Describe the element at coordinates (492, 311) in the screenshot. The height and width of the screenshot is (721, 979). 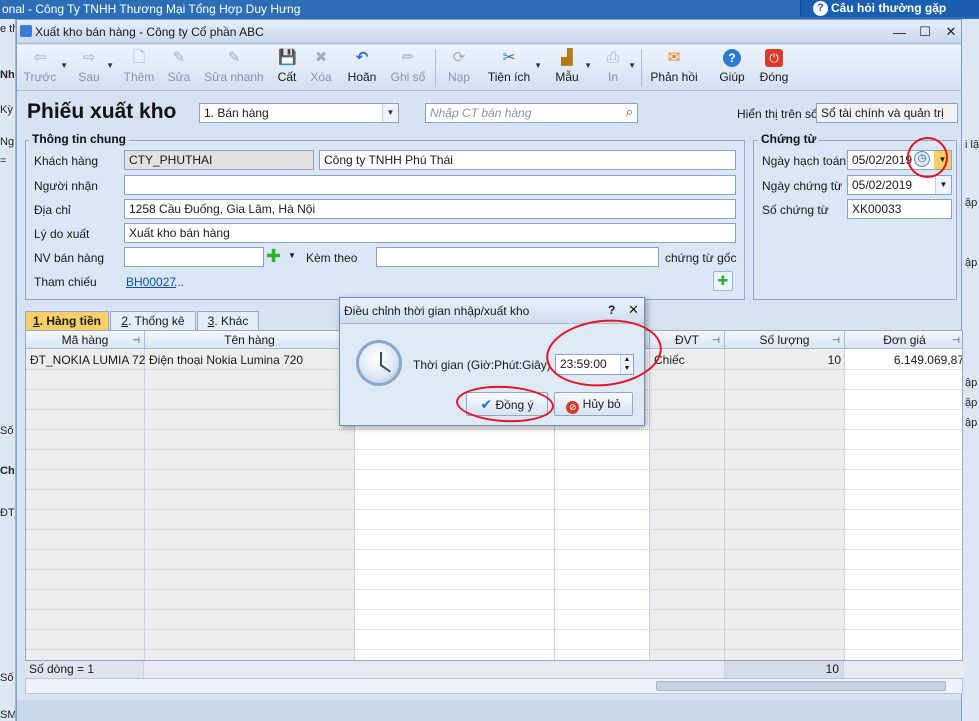
I see `dialog-title: Điều chỉnh thời gian nhập/xuất kho` at that location.